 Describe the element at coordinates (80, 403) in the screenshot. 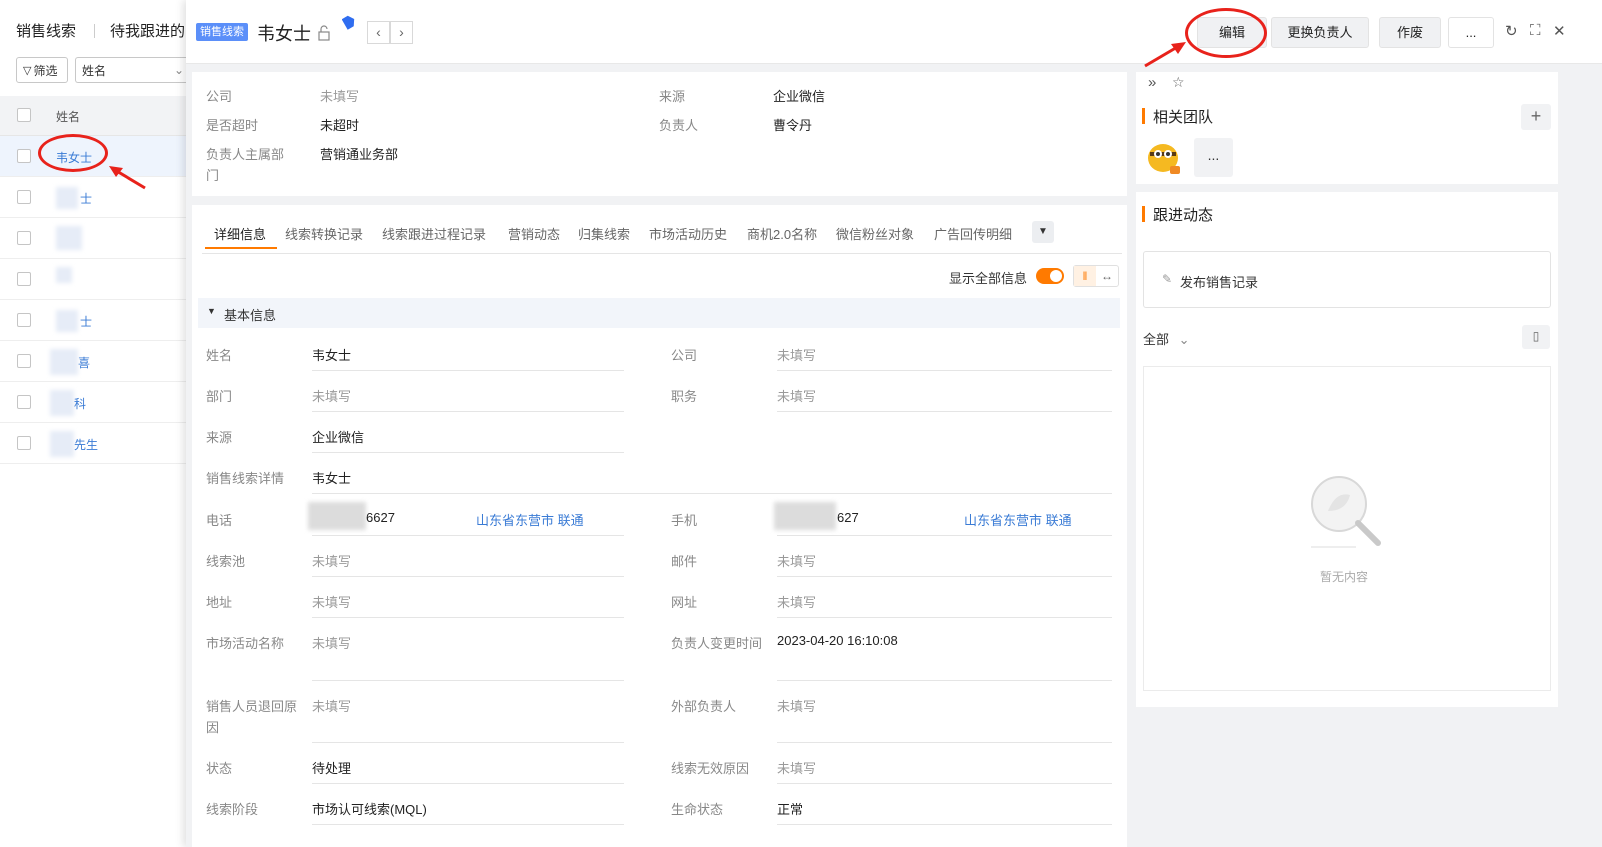

I see `row-name: 科` at that location.